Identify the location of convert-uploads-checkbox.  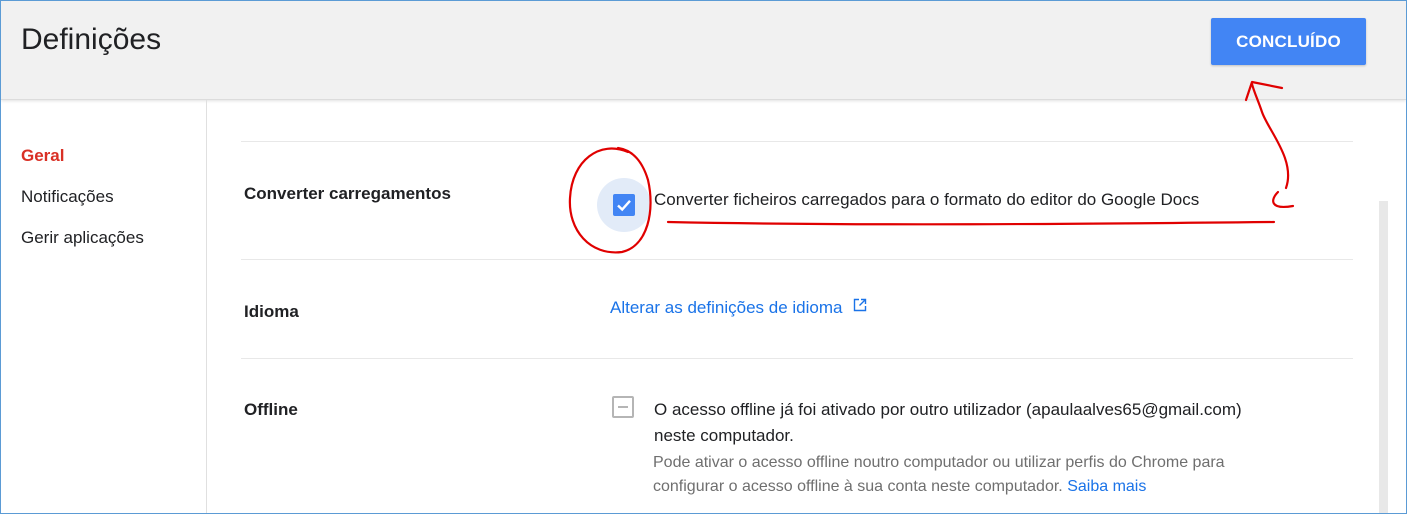
(624, 205).